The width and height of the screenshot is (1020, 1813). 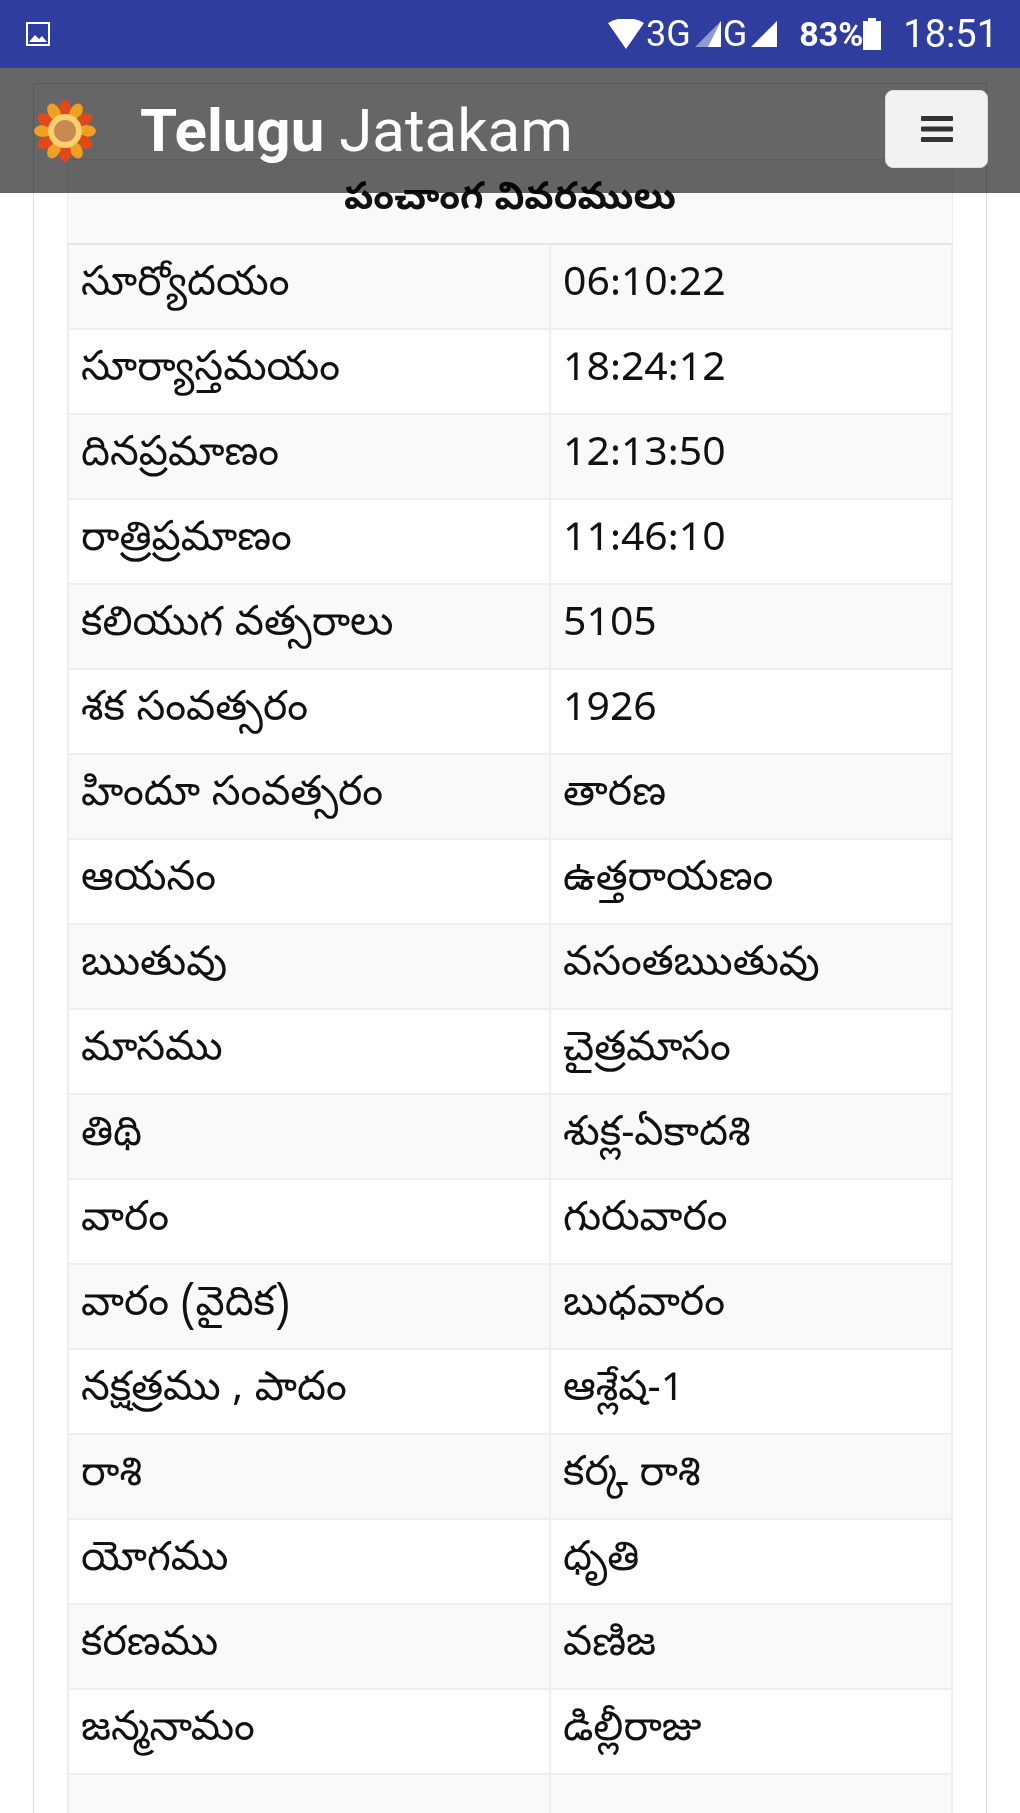 I want to click on table-cell: ఆయనం, so click(x=308, y=881).